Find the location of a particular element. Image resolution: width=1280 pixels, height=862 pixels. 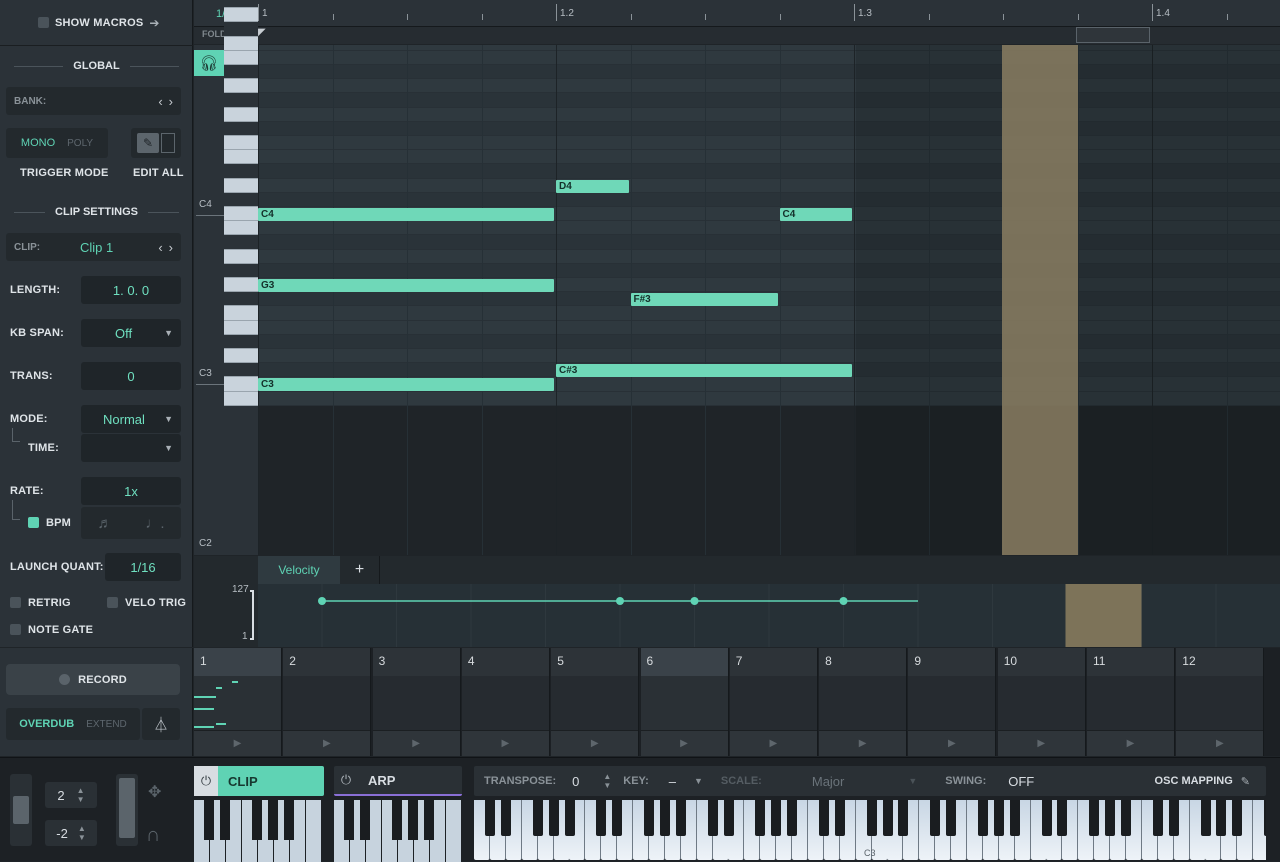

pitch-wheel is located at coordinates (21, 810).